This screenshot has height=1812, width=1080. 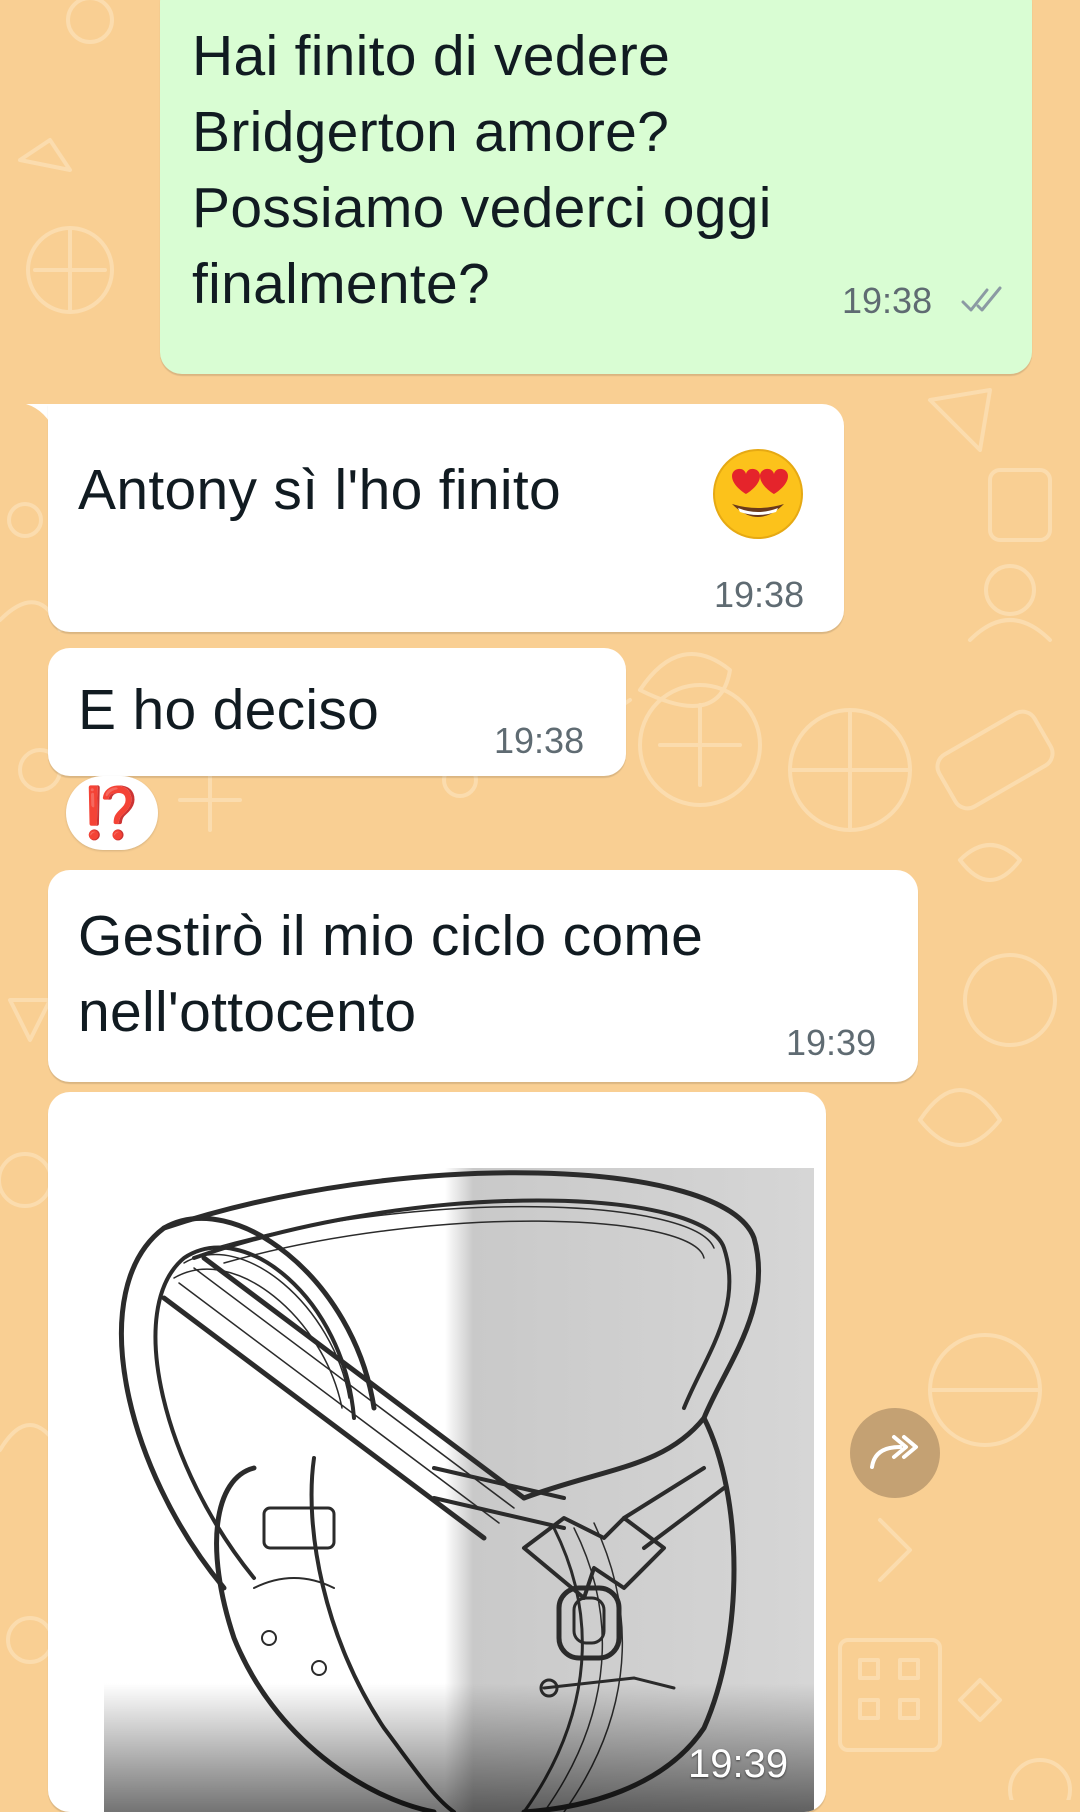 What do you see at coordinates (981, 299) in the screenshot?
I see `read-receipt-icon` at bounding box center [981, 299].